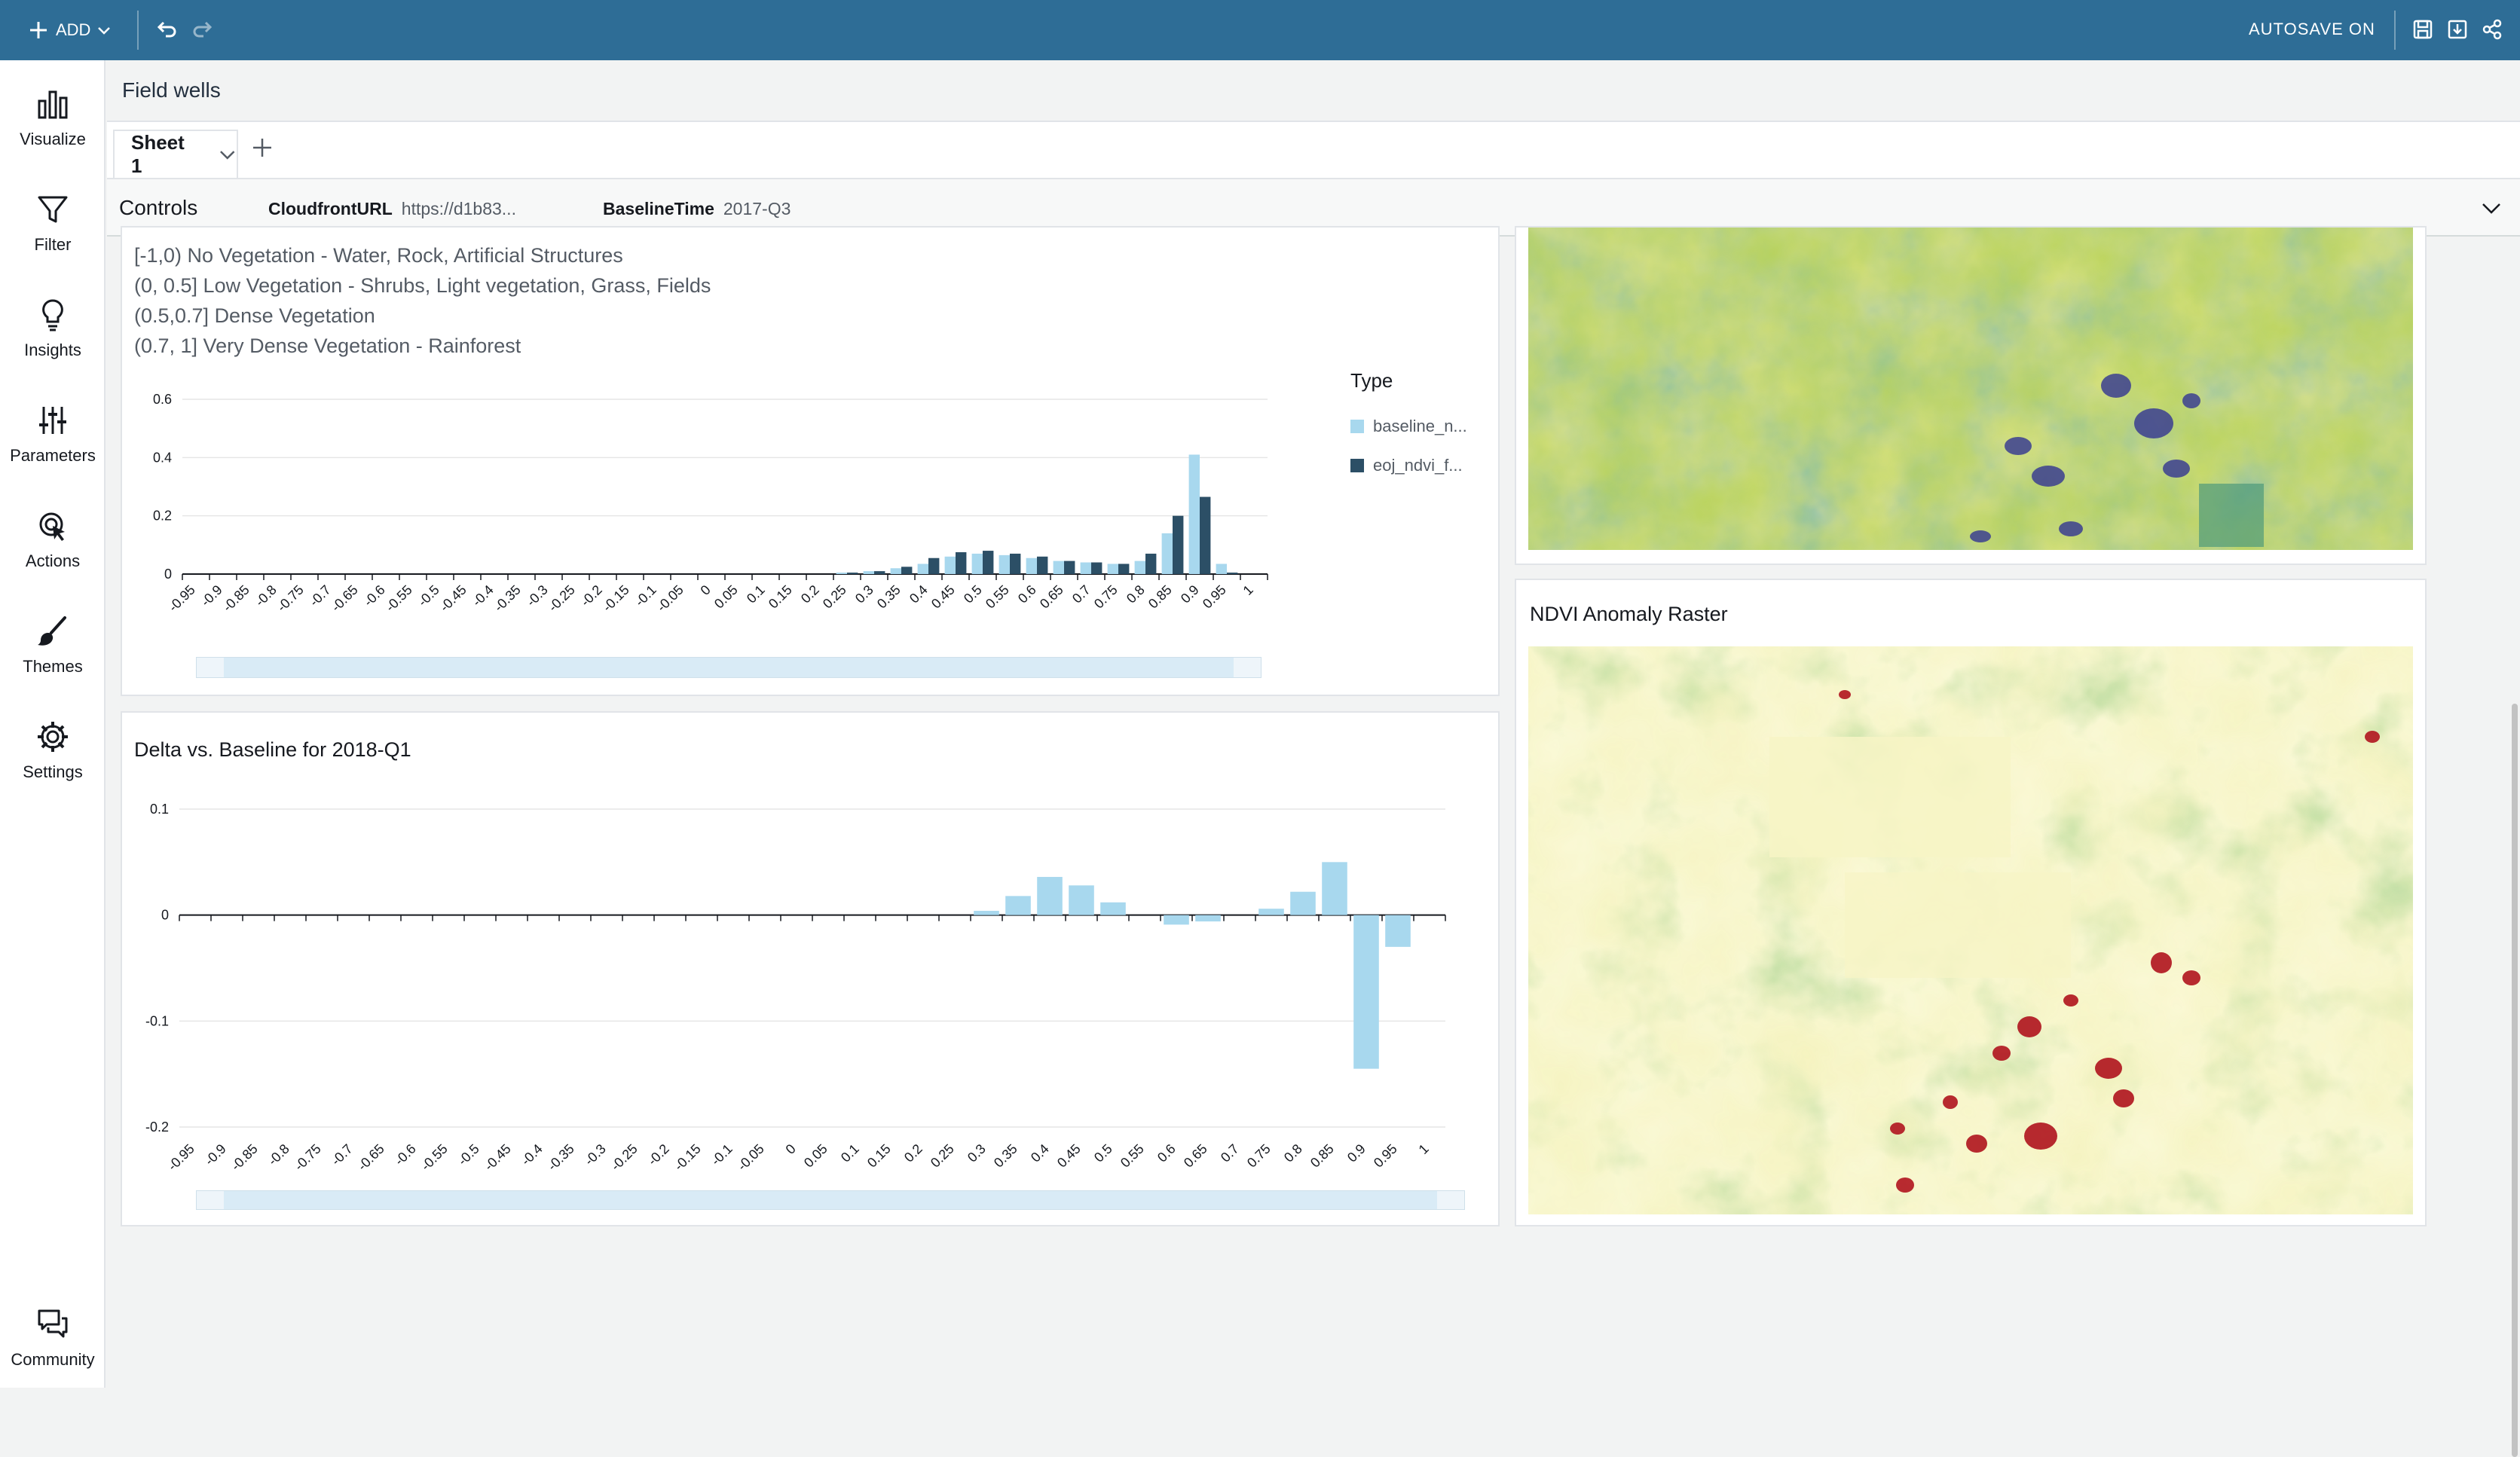 The image size is (2520, 1457). What do you see at coordinates (175, 154) in the screenshot?
I see `tab-sheet-1: Sheet 1` at bounding box center [175, 154].